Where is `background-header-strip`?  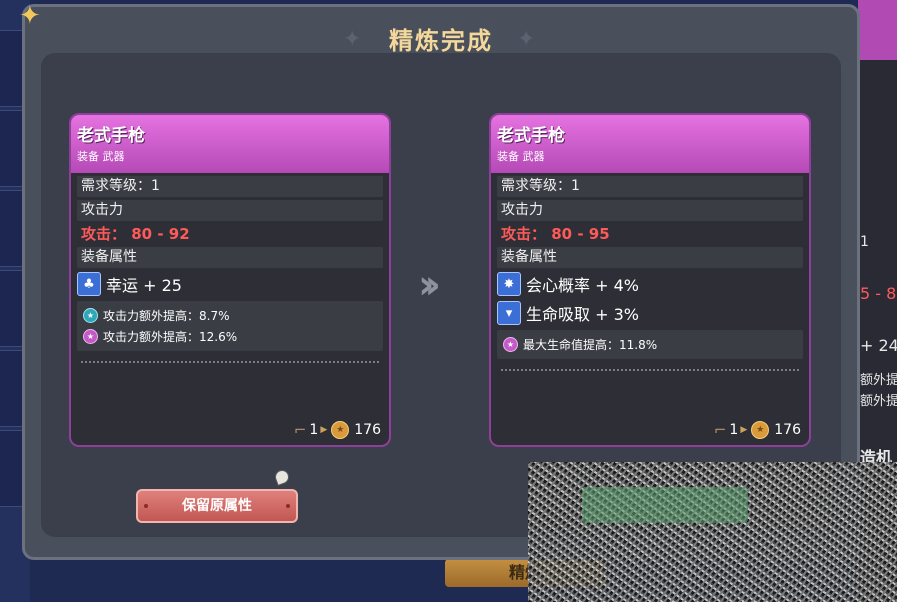 background-header-strip is located at coordinates (877, 30).